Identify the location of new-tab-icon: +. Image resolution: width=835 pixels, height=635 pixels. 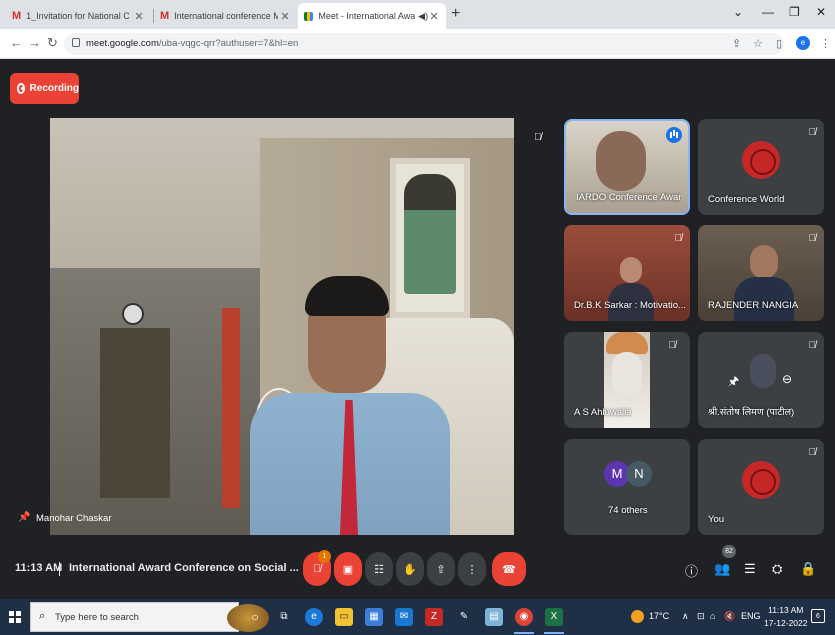
(455, 14).